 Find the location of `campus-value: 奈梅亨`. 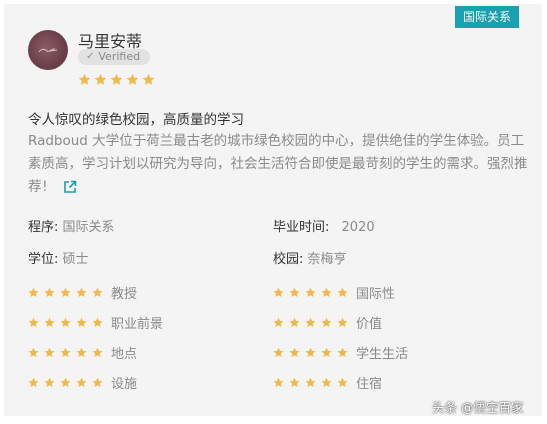

campus-value: 奈梅亨 is located at coordinates (327, 259).